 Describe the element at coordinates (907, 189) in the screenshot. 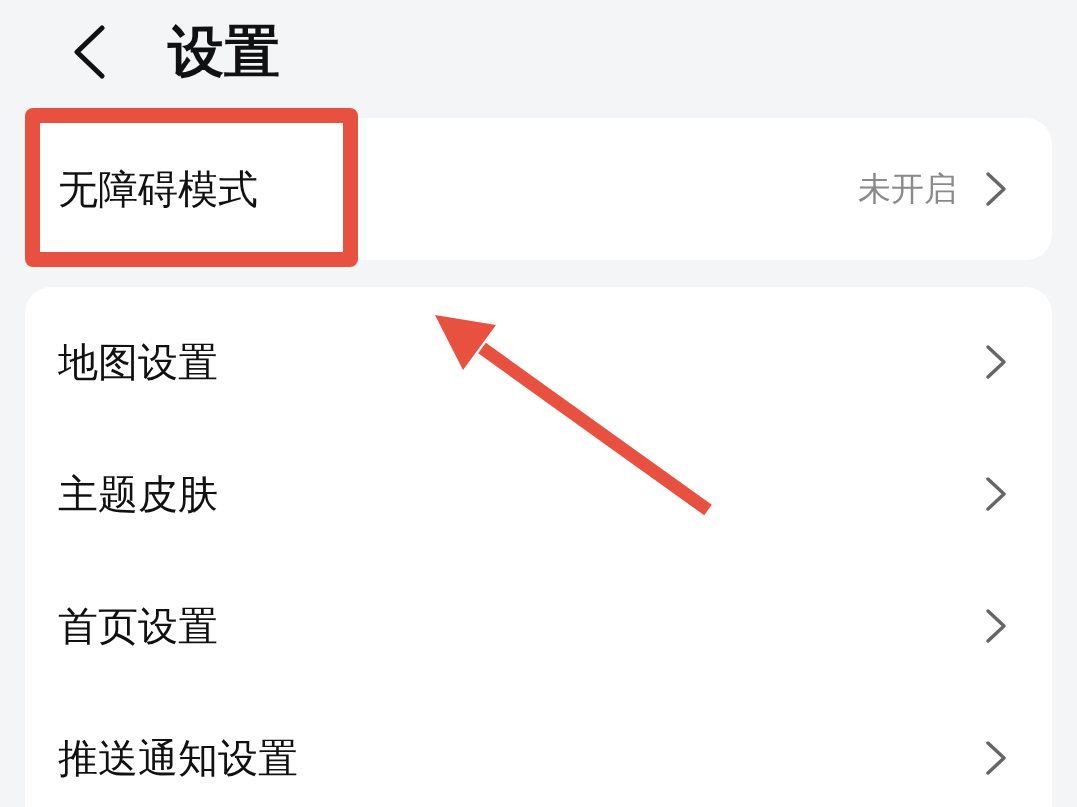

I see `status-text: 未开启` at that location.